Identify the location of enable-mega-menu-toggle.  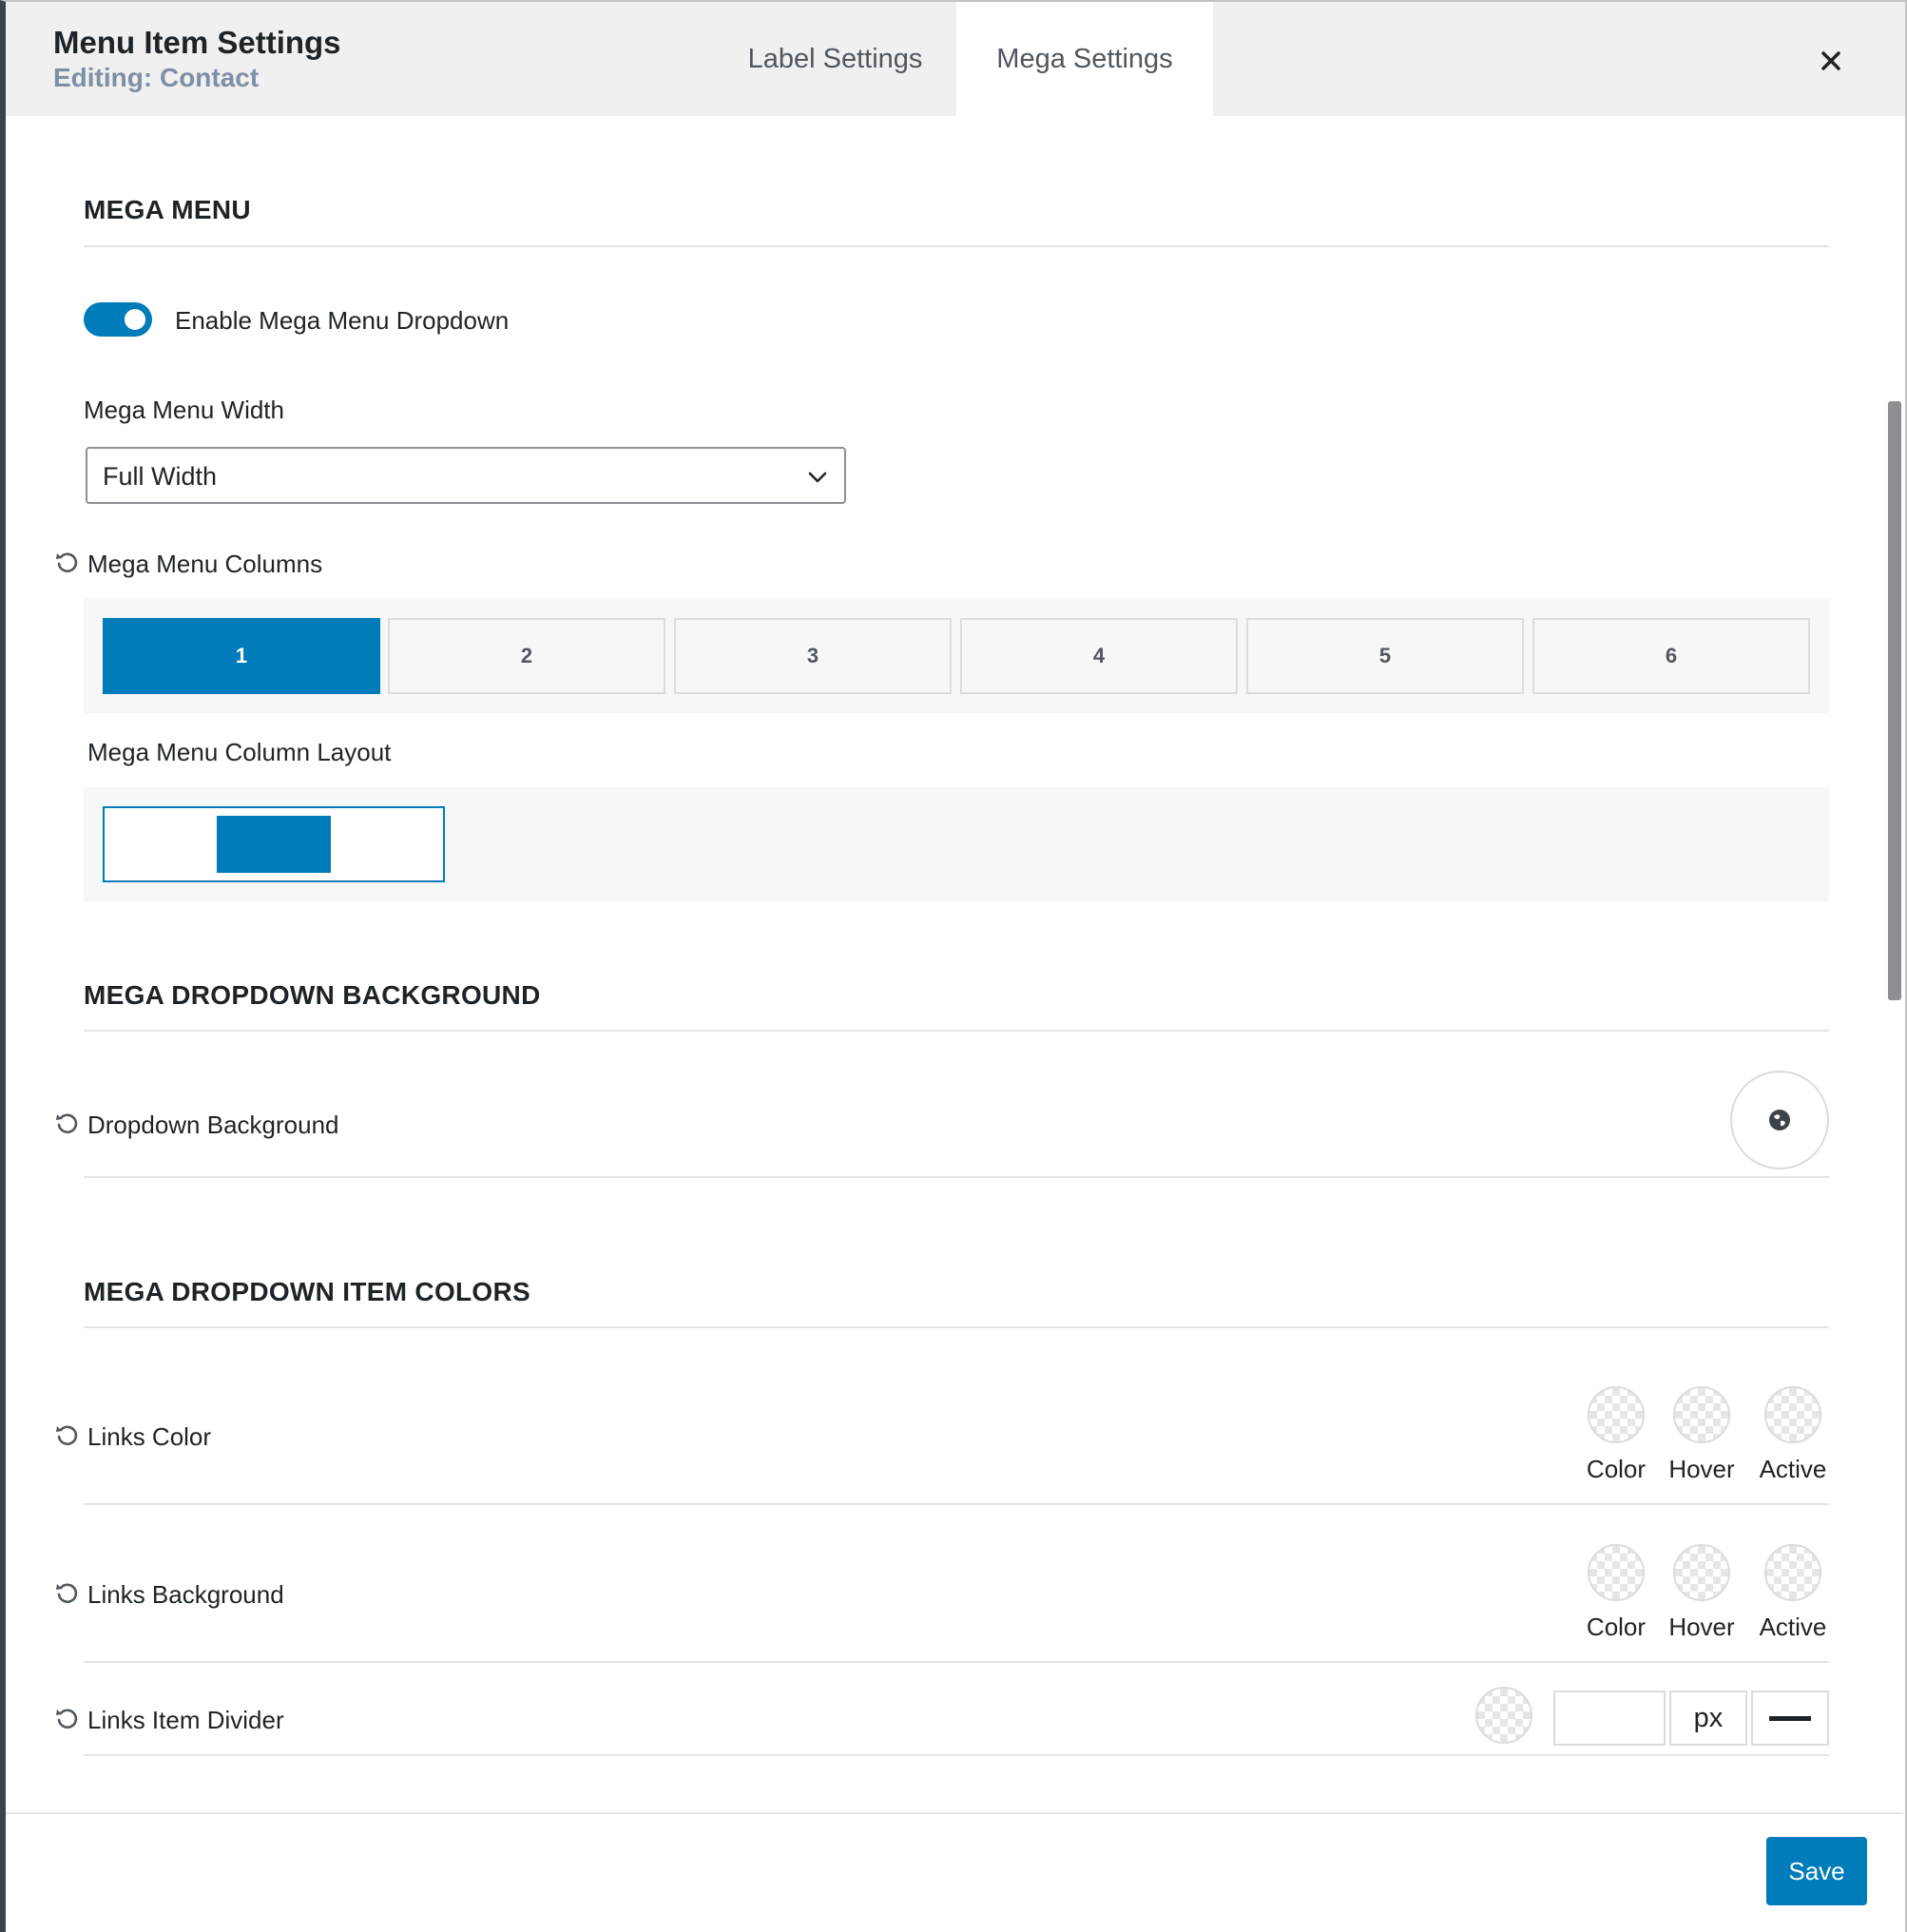
(118, 319).